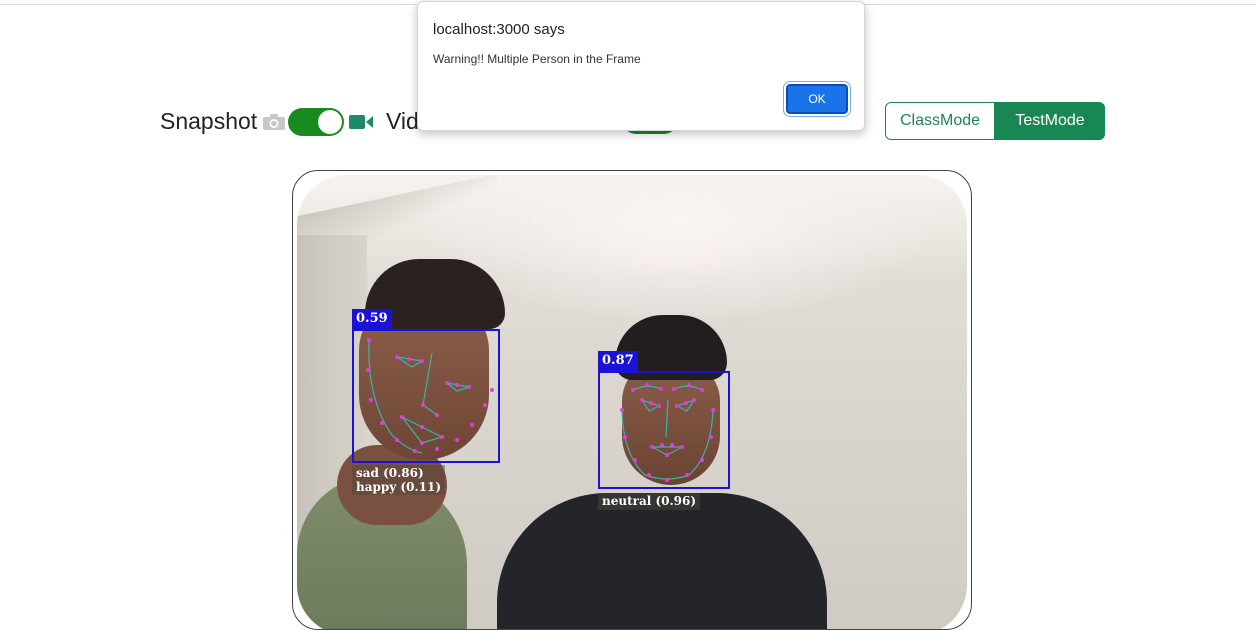  What do you see at coordinates (537, 59) in the screenshot?
I see `dialog-message: Warning!! Multiple Person in the Frame` at bounding box center [537, 59].